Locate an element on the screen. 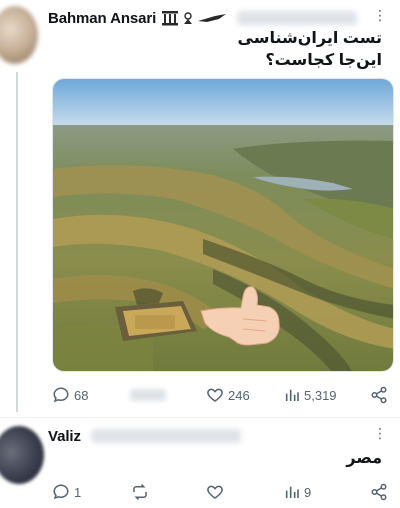 The width and height of the screenshot is (400, 508). reply-button: 1 is located at coordinates (66, 492).